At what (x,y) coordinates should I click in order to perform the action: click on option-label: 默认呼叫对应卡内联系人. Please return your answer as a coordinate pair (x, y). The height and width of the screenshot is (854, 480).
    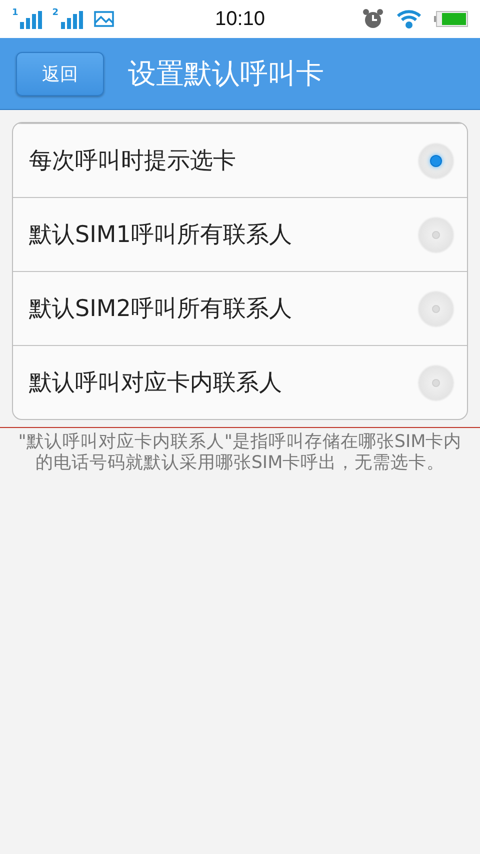
    Looking at the image, I should click on (156, 383).